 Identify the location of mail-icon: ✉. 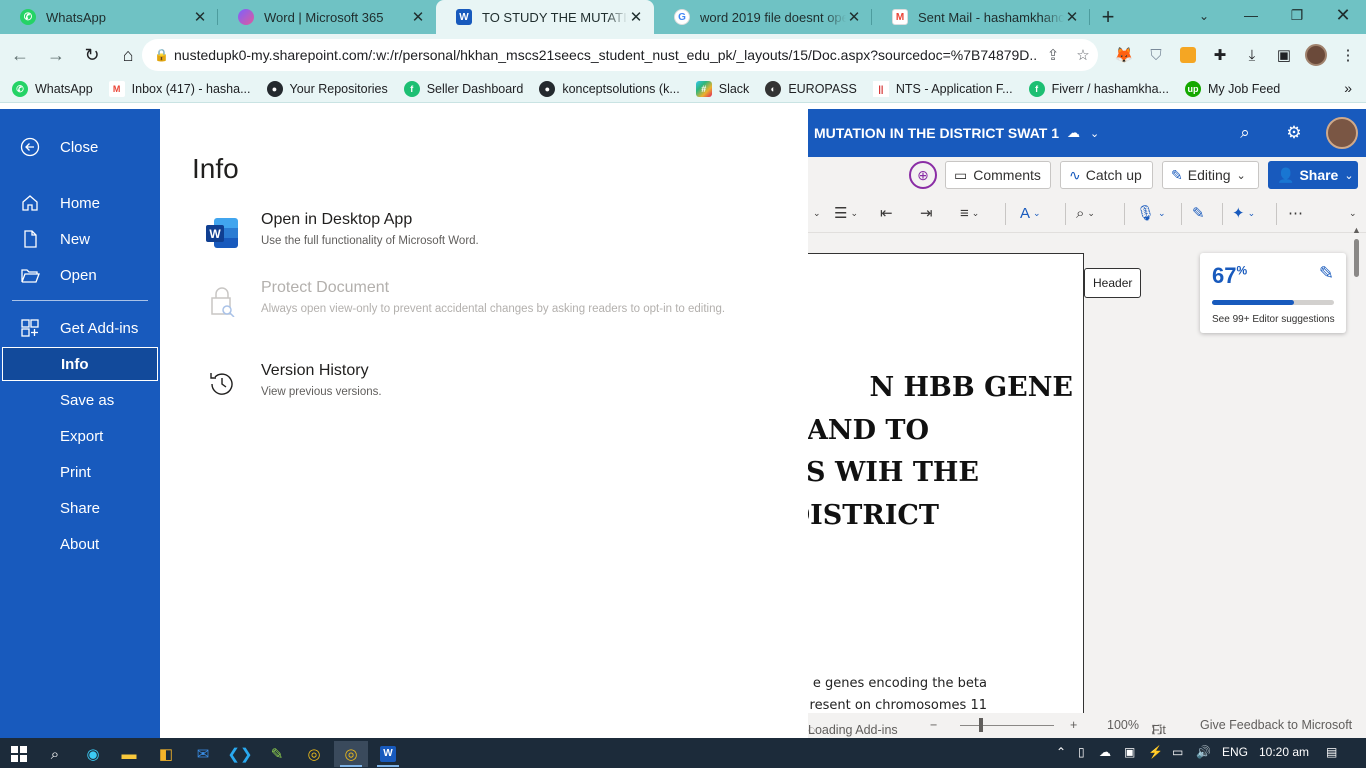
(203, 754).